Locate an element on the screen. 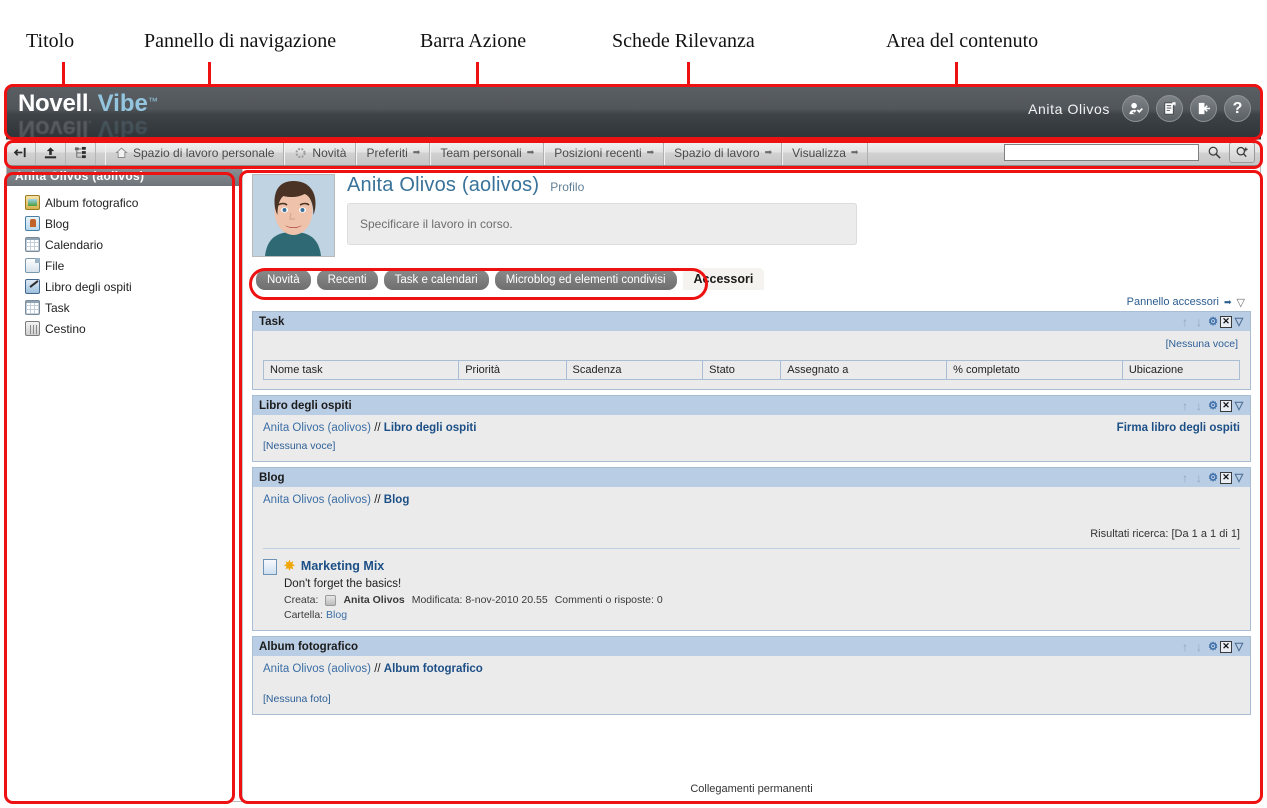  footer-permalinks: Collegamenti permanenti is located at coordinates (751, 789).